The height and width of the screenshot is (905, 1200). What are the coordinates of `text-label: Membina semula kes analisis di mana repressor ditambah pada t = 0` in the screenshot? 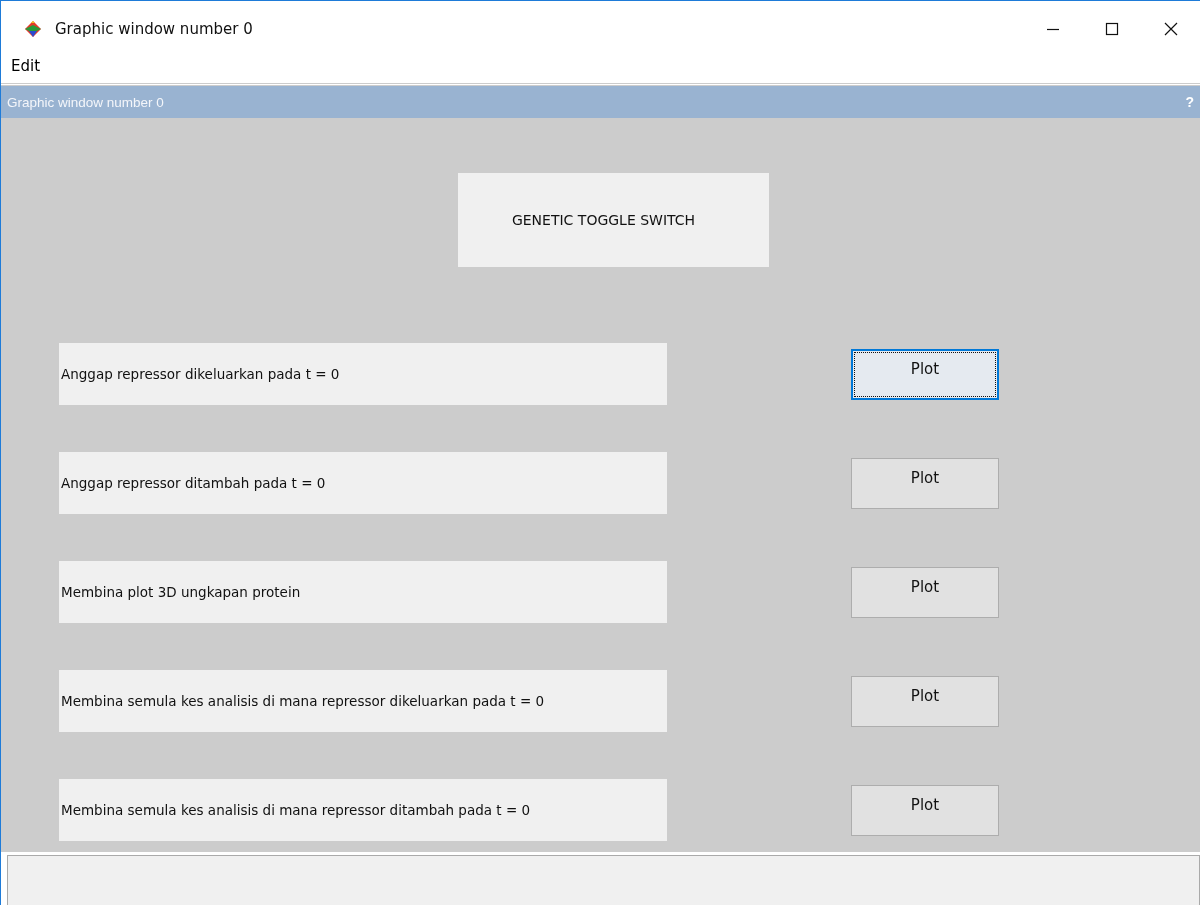 It's located at (363, 810).